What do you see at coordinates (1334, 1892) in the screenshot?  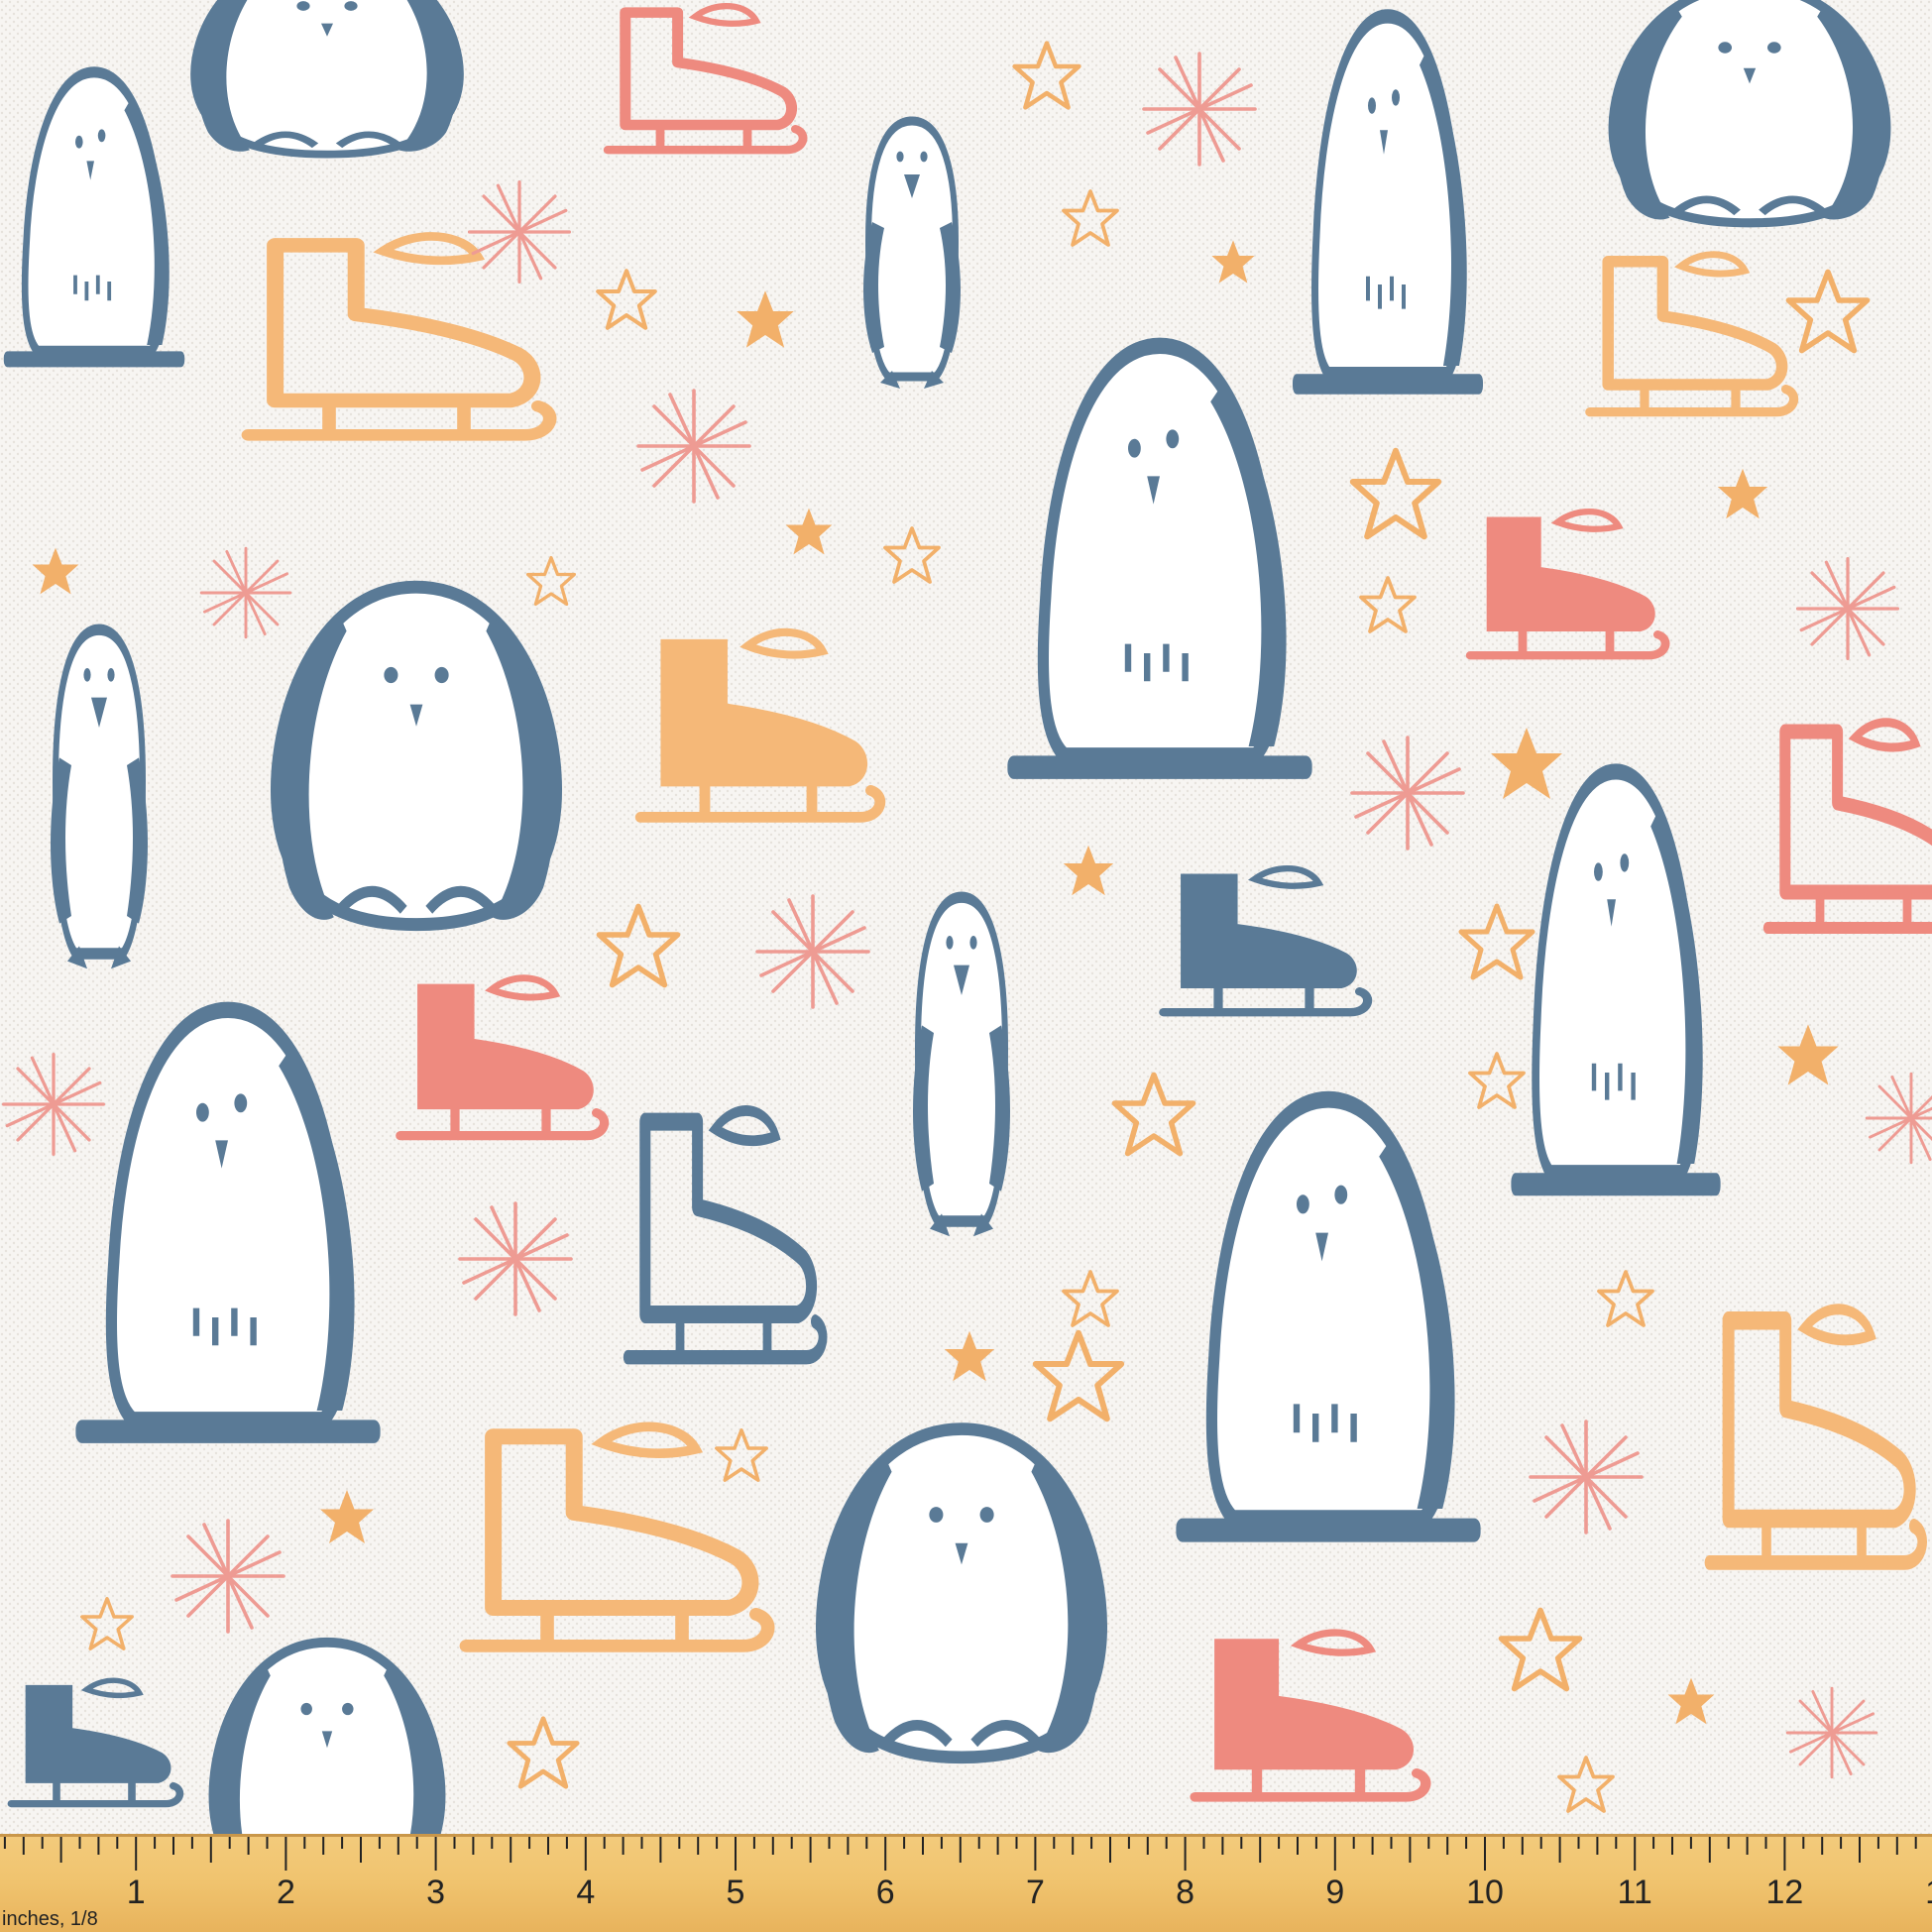 I see `ruler-number: 9` at bounding box center [1334, 1892].